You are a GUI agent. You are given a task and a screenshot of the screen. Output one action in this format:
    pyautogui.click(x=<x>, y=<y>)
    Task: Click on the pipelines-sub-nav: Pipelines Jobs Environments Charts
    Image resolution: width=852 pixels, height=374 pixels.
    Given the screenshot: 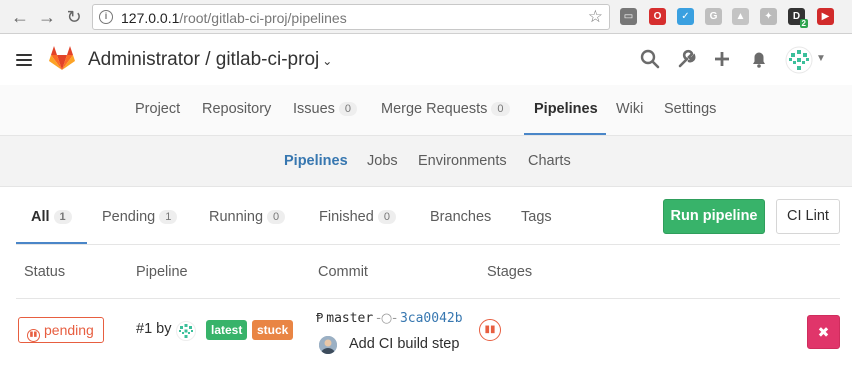 What is the action you would take?
    pyautogui.click(x=426, y=161)
    